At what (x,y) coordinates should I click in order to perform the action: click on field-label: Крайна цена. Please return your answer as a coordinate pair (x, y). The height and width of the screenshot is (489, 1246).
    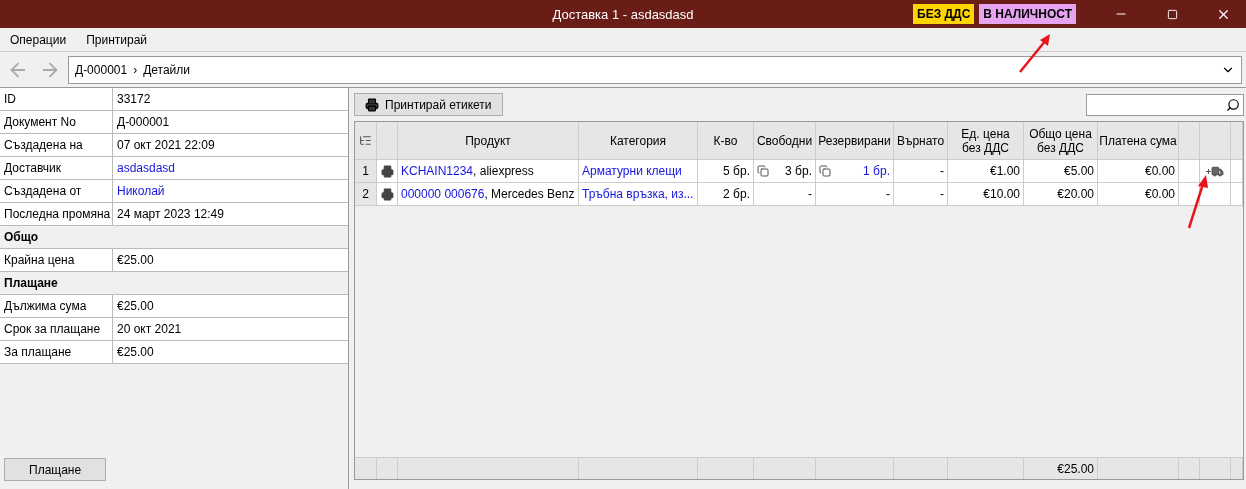
    Looking at the image, I should click on (56, 260).